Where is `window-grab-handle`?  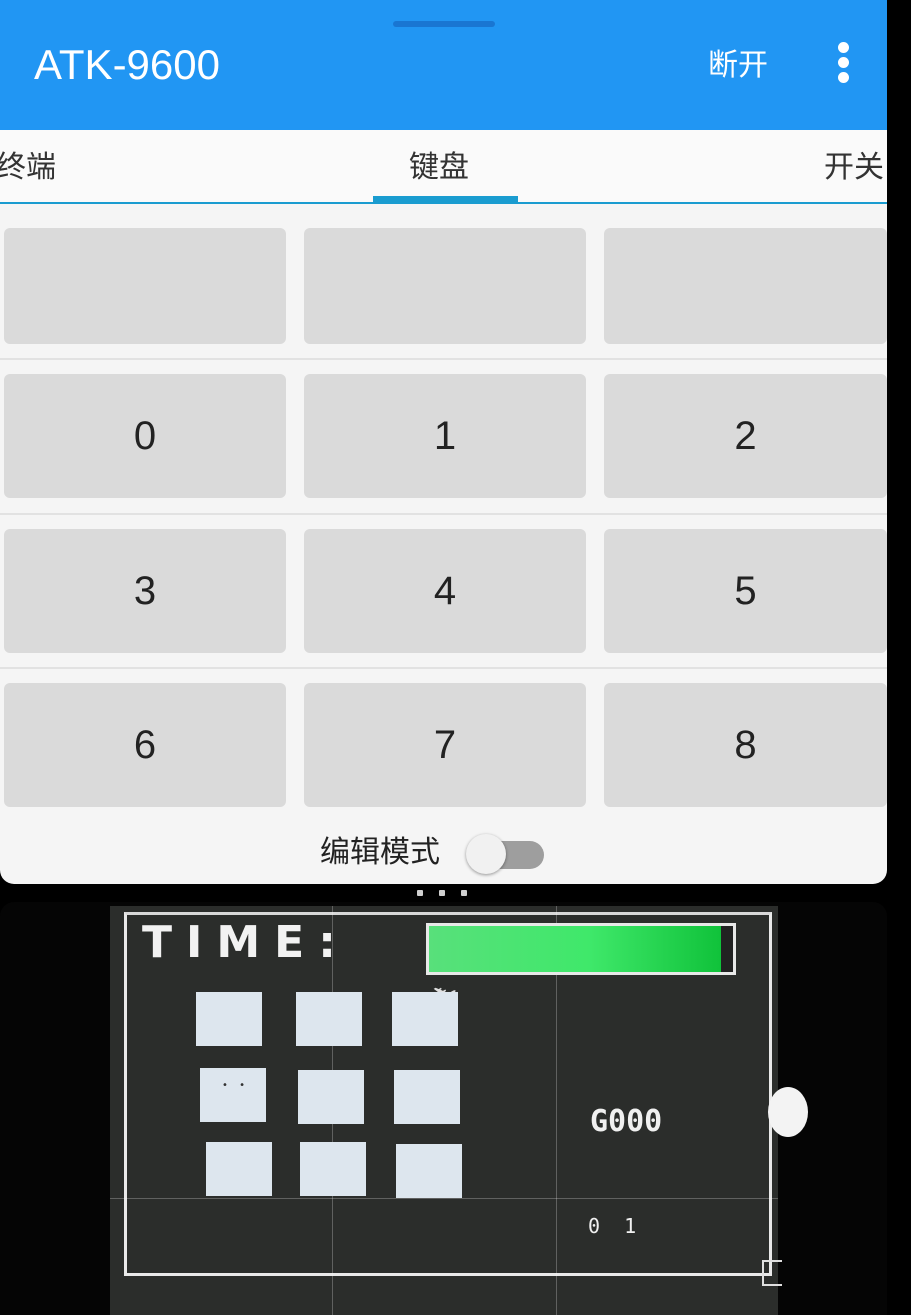
window-grab-handle is located at coordinates (444, 24).